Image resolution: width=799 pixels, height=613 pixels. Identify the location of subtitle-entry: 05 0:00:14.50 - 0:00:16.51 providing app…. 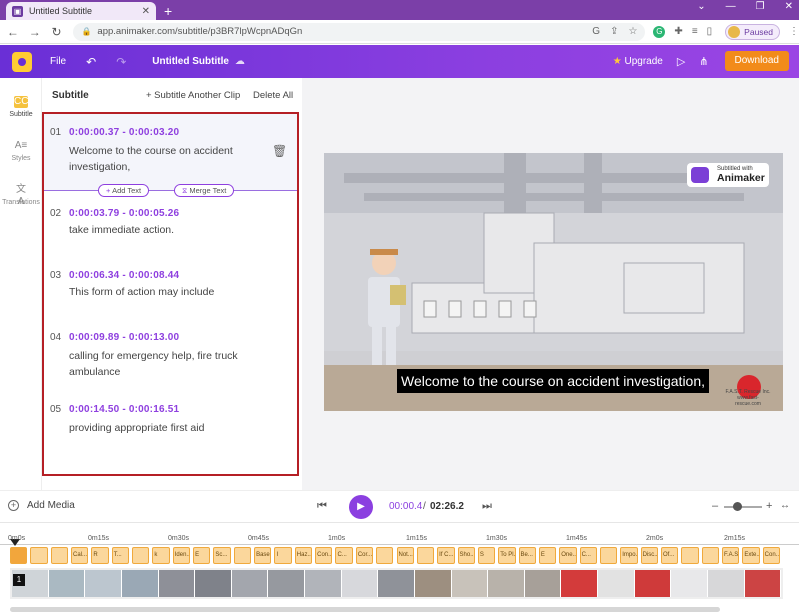
(170, 426).